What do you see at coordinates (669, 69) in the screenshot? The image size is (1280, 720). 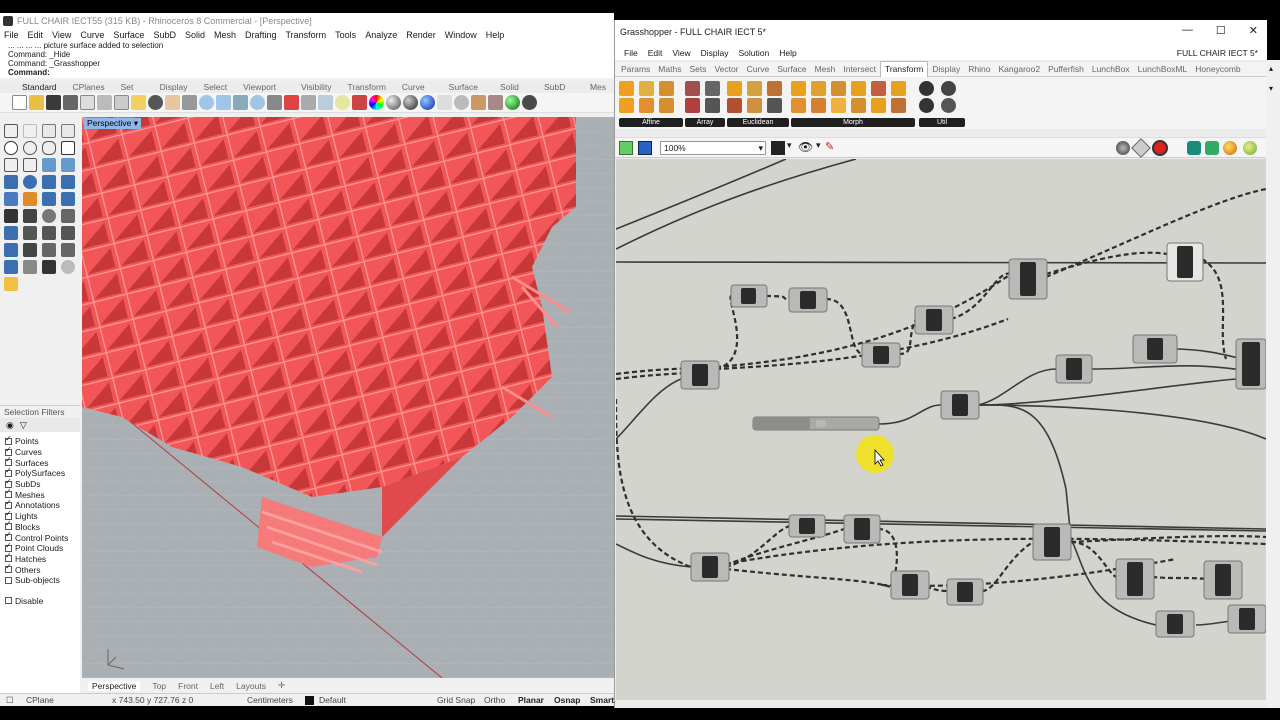 I see `gh-tab-maths: Maths` at bounding box center [669, 69].